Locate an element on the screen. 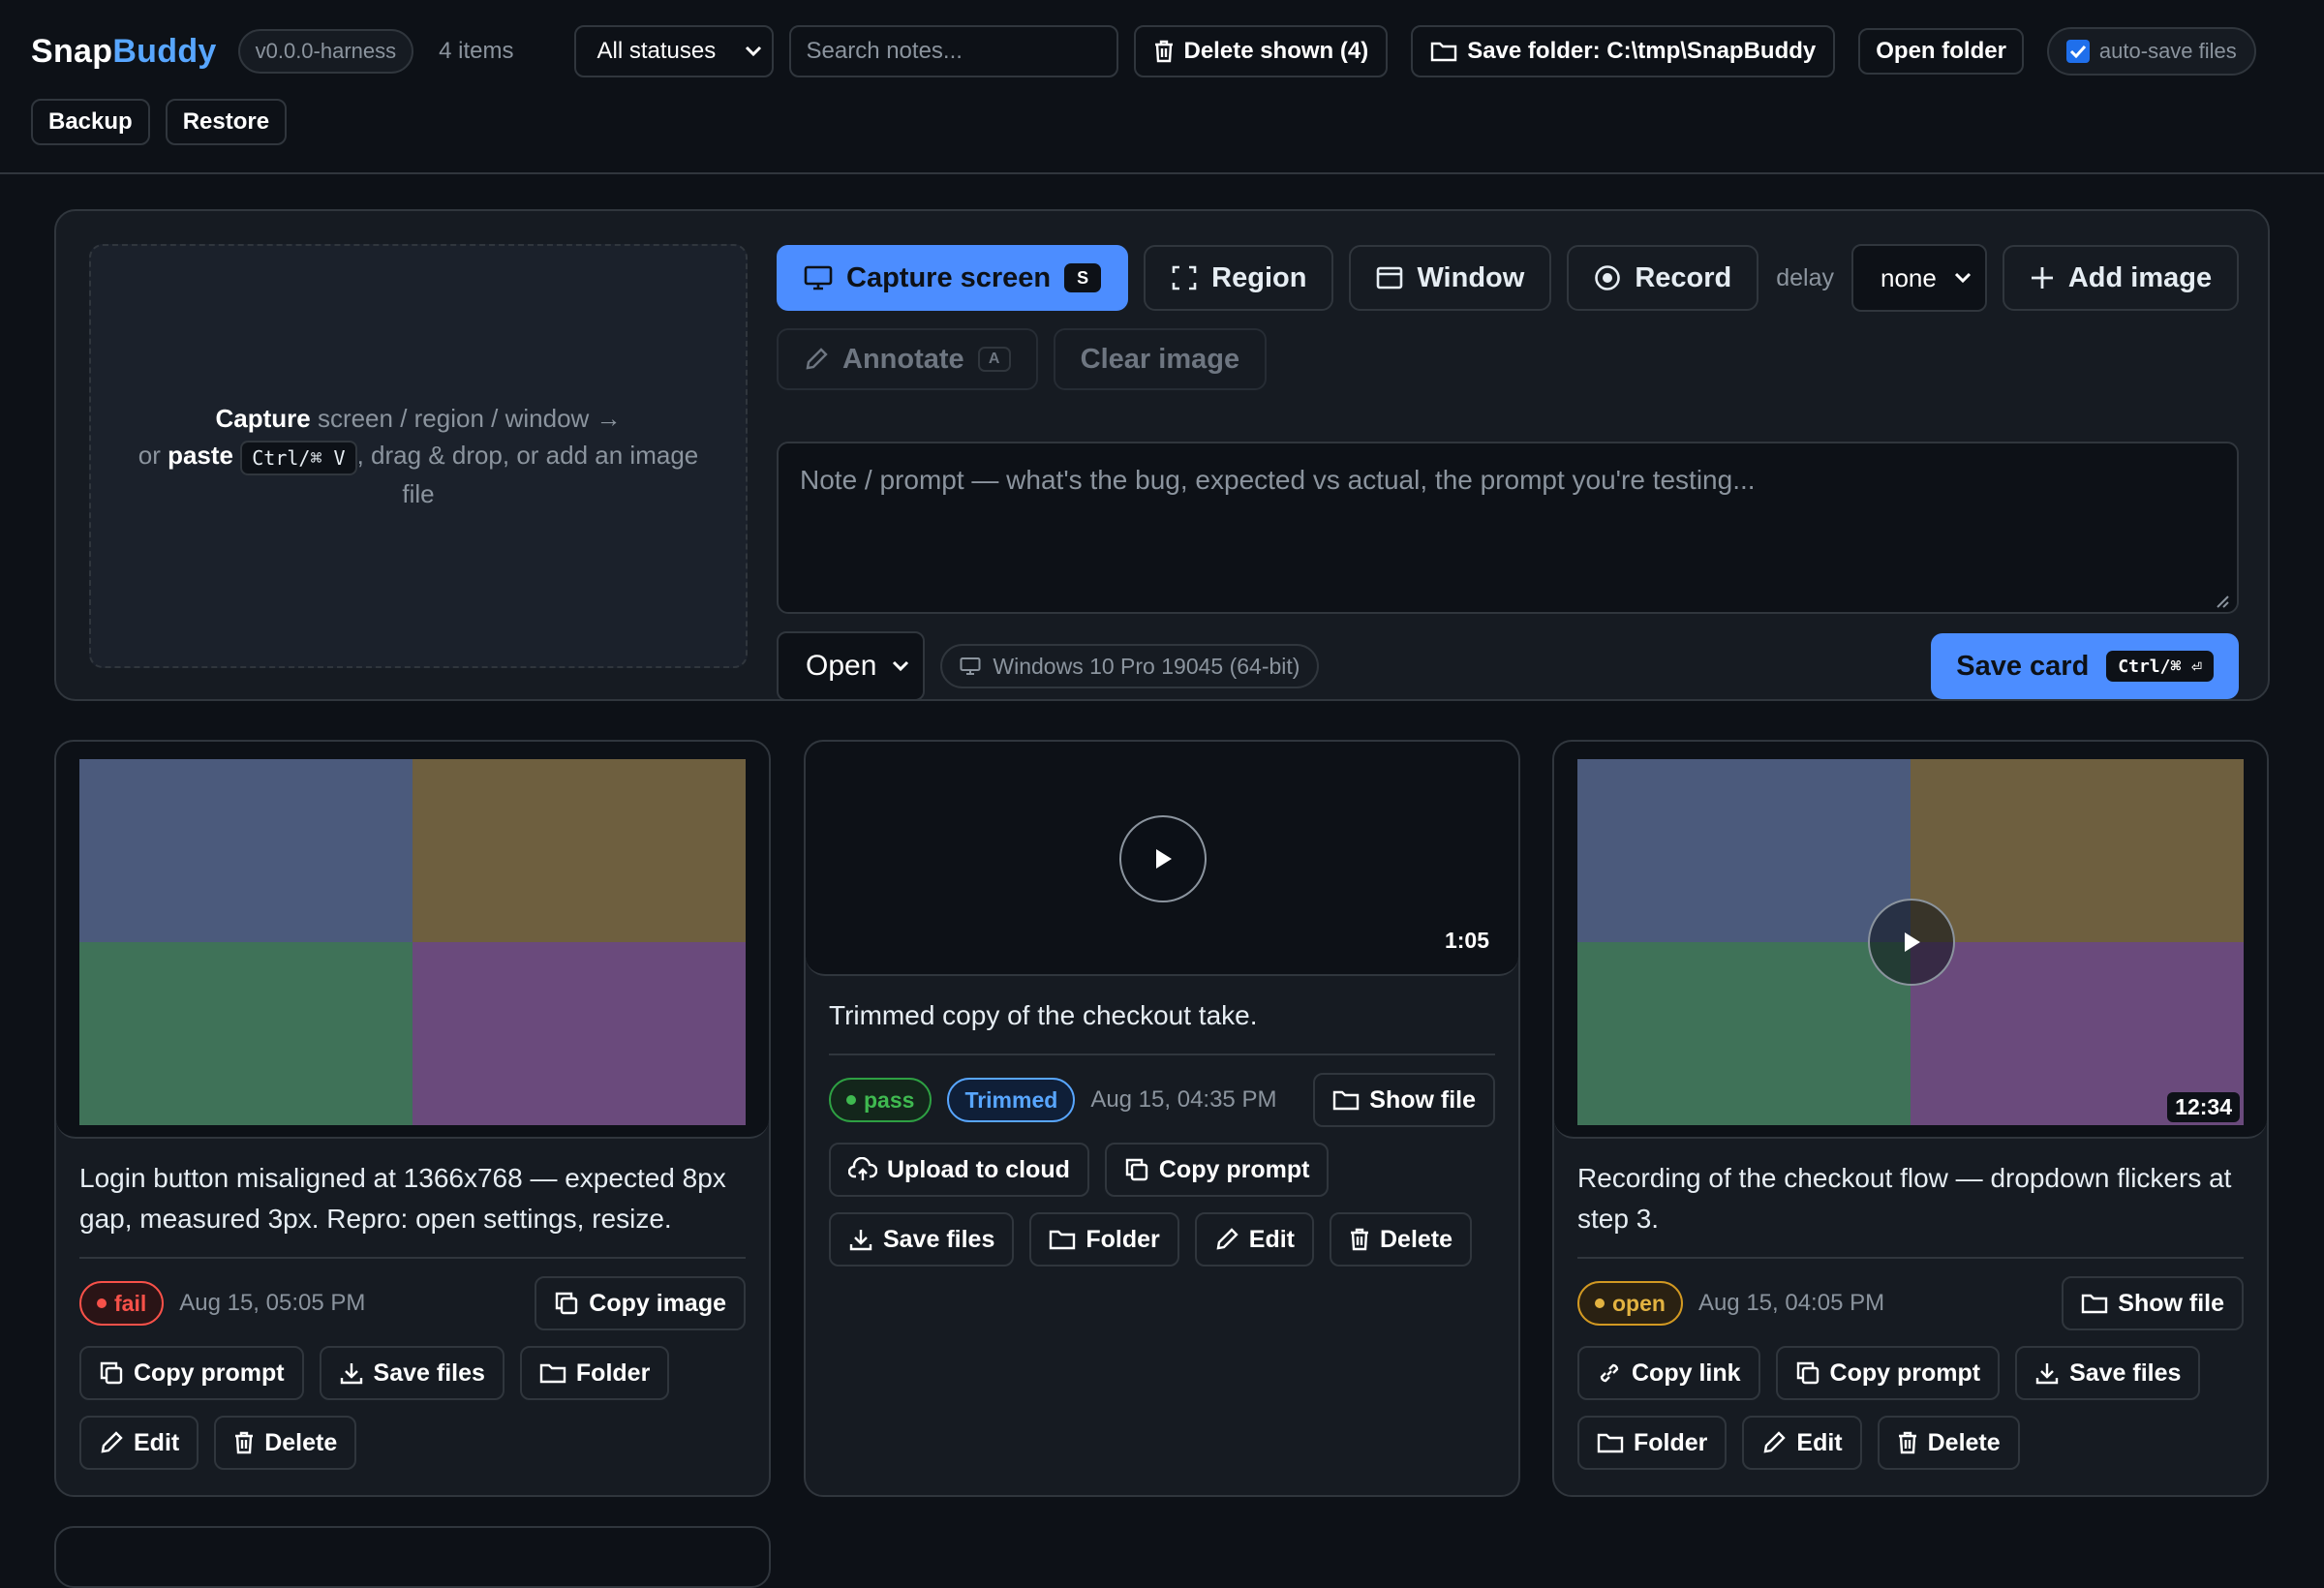  status-label: pass is located at coordinates (890, 1099).